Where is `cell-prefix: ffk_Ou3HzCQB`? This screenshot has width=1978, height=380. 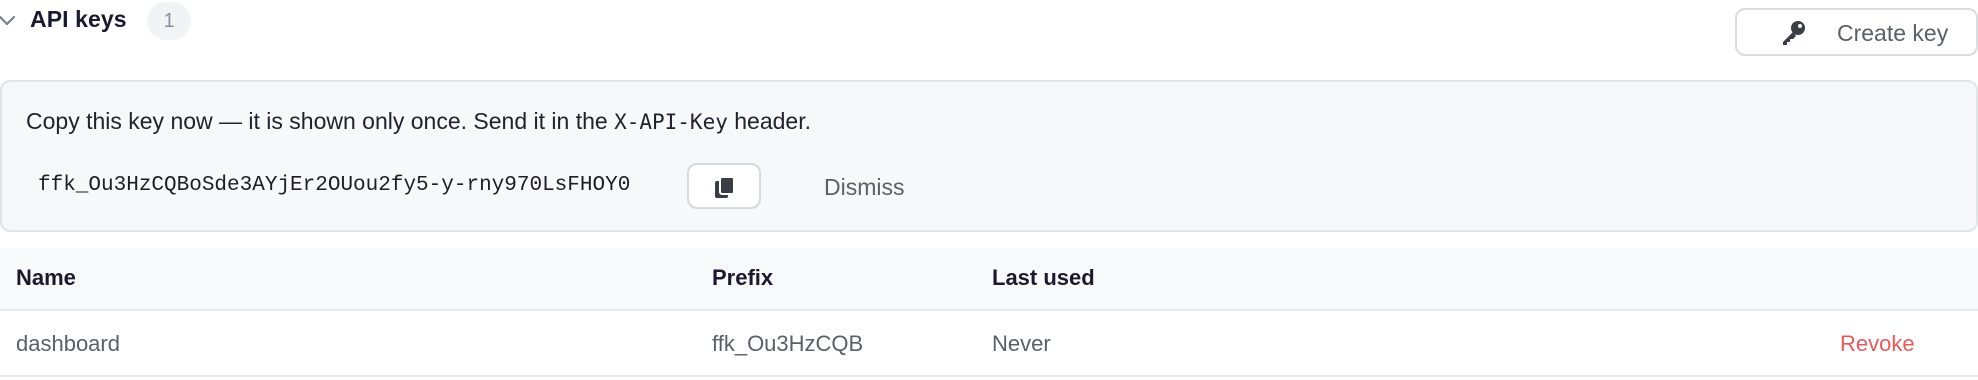 cell-prefix: ffk_Ou3HzCQB is located at coordinates (788, 343).